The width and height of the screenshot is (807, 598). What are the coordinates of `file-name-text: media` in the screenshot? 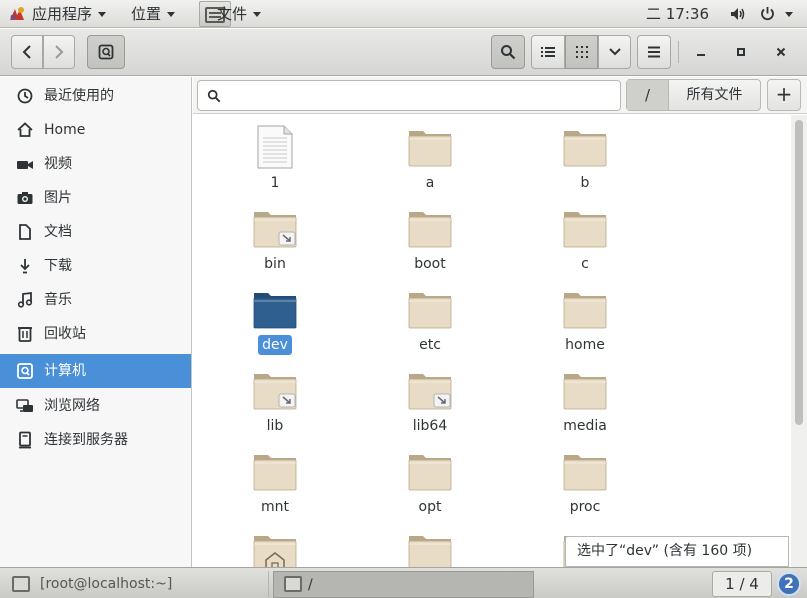 It's located at (585, 426).